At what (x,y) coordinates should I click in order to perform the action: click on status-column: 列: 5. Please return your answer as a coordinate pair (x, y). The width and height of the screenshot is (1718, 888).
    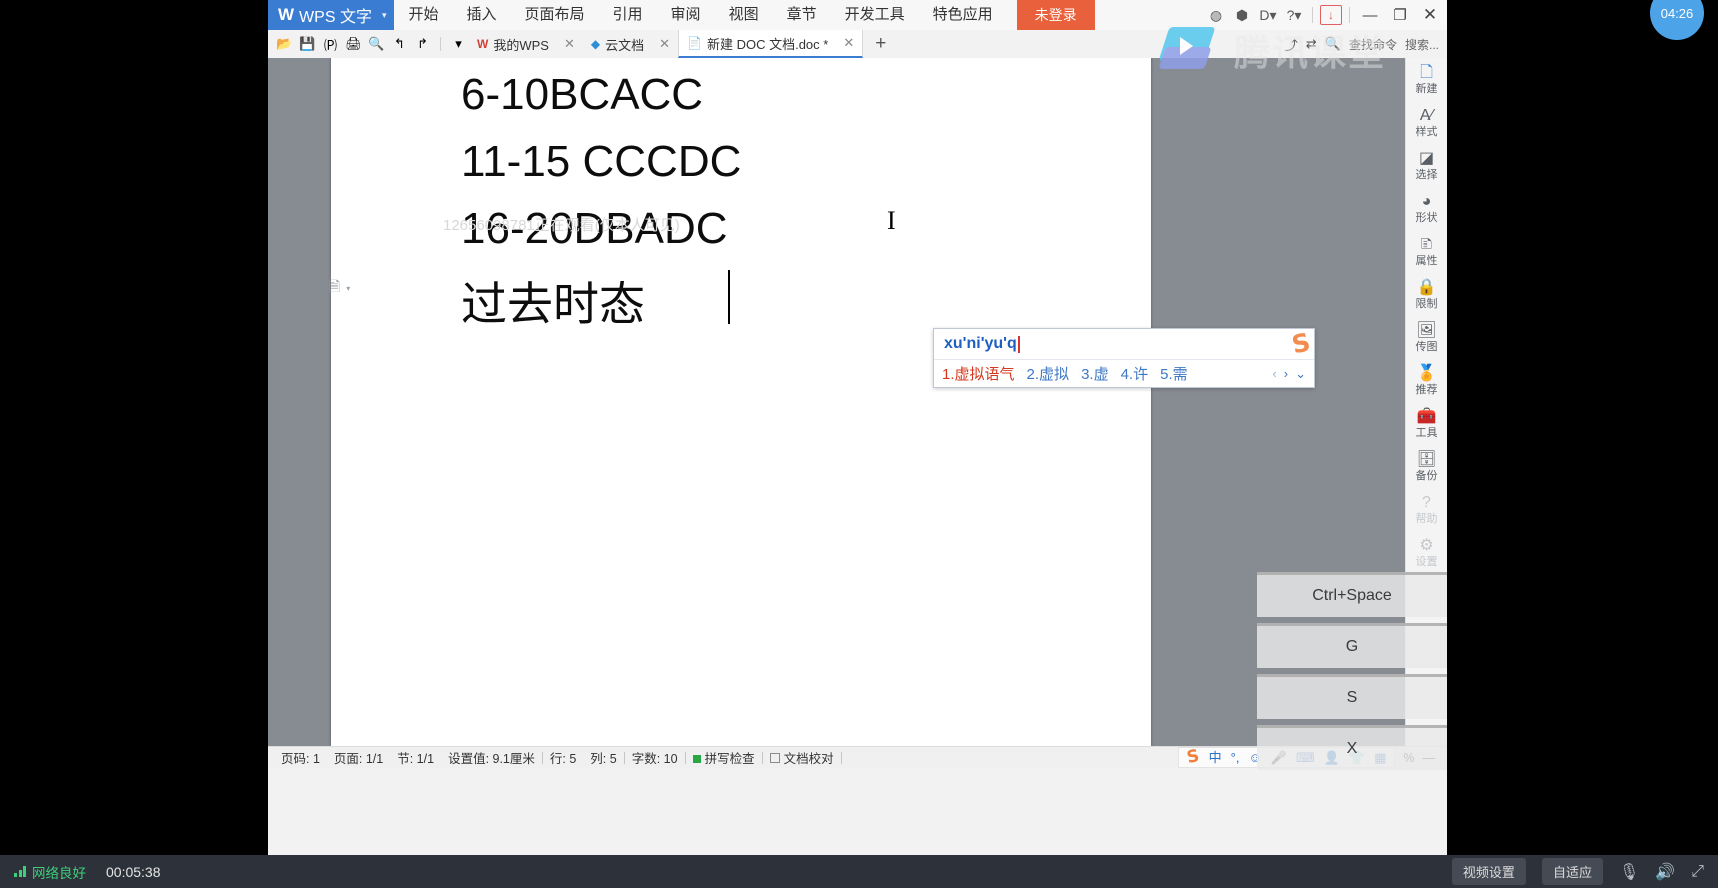
    Looking at the image, I should click on (603, 759).